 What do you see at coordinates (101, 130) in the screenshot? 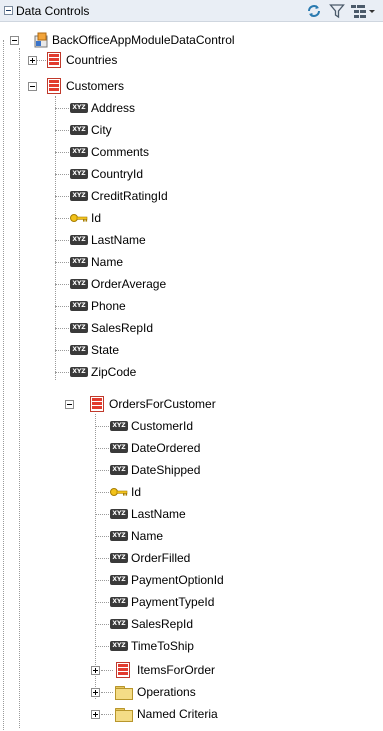
I see `tree-node-label: City` at bounding box center [101, 130].